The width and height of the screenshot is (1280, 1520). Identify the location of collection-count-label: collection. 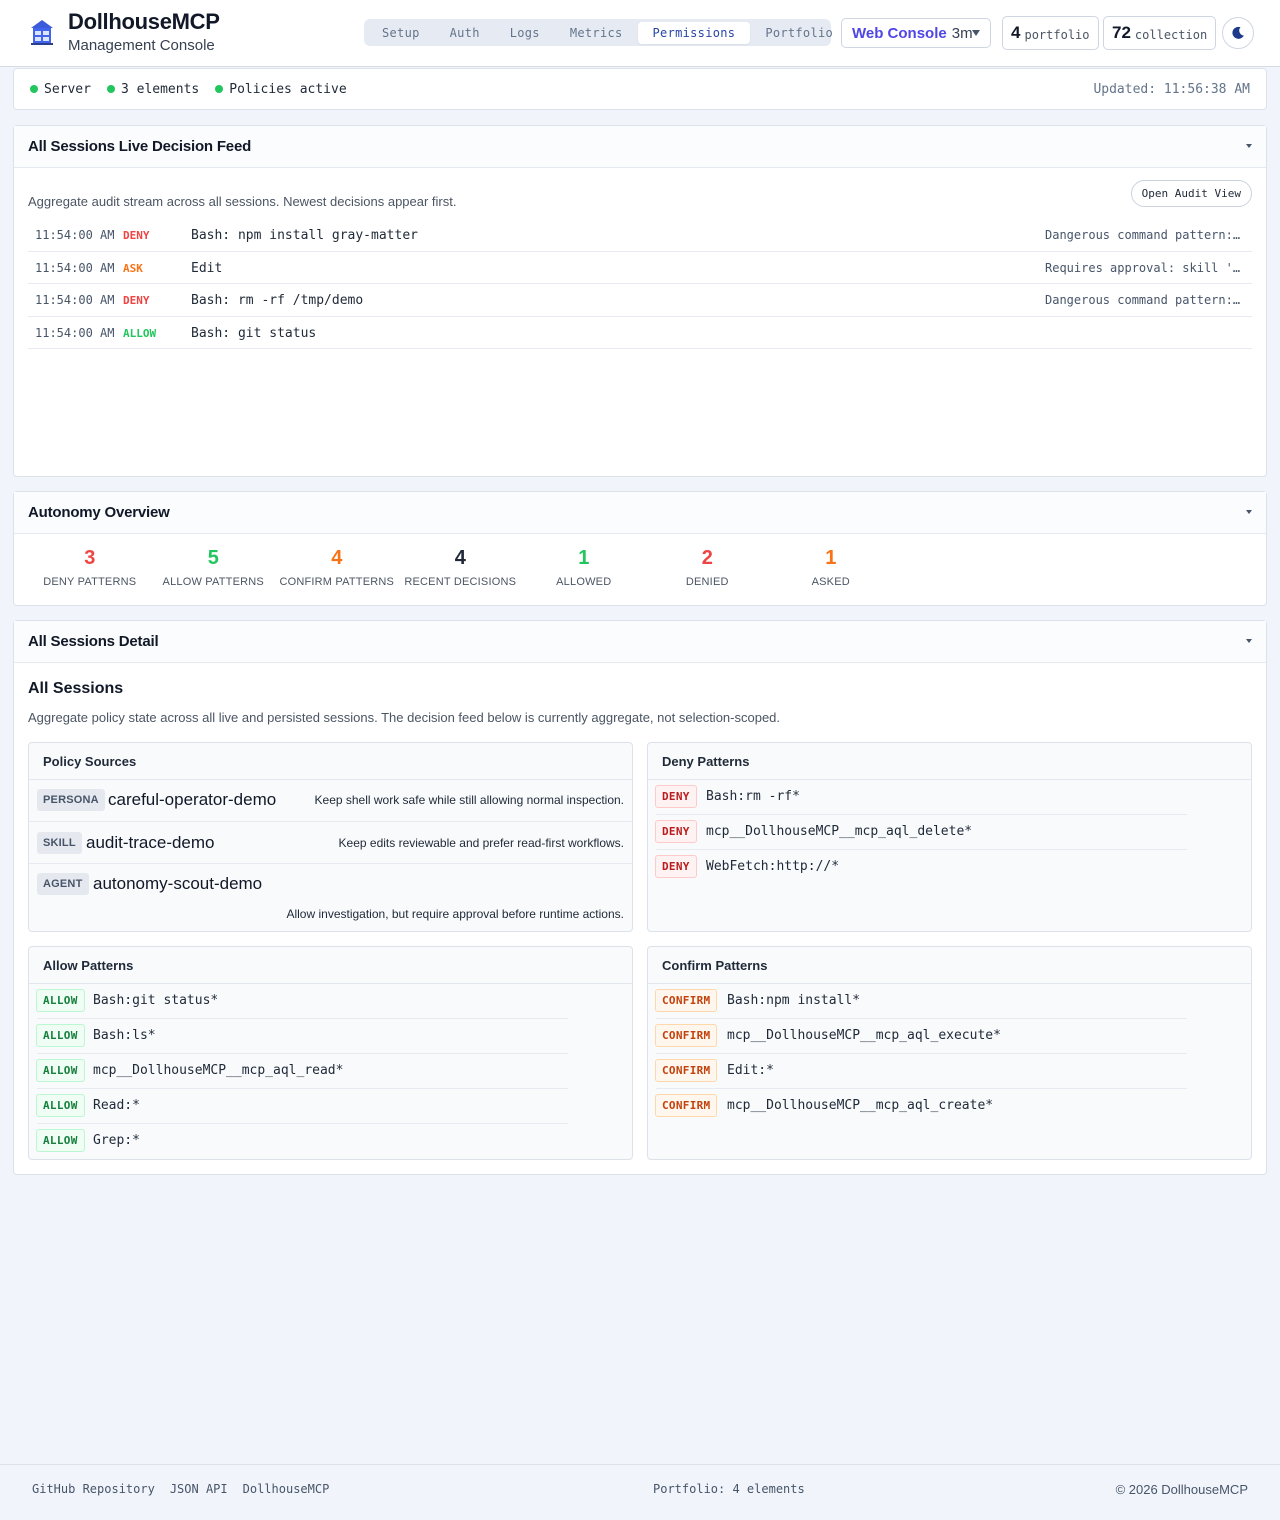
(1171, 35).